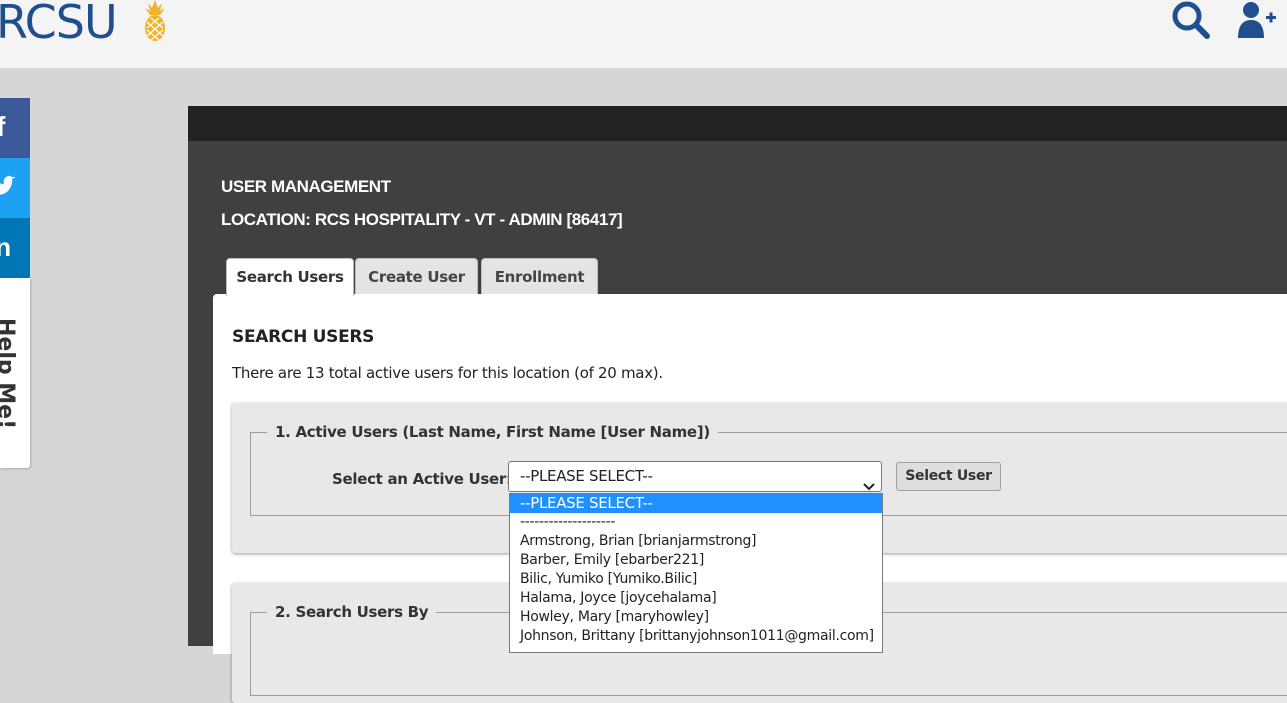 Image resolution: width=1287 pixels, height=703 pixels. I want to click on tab-search-users: Search Users, so click(290, 277).